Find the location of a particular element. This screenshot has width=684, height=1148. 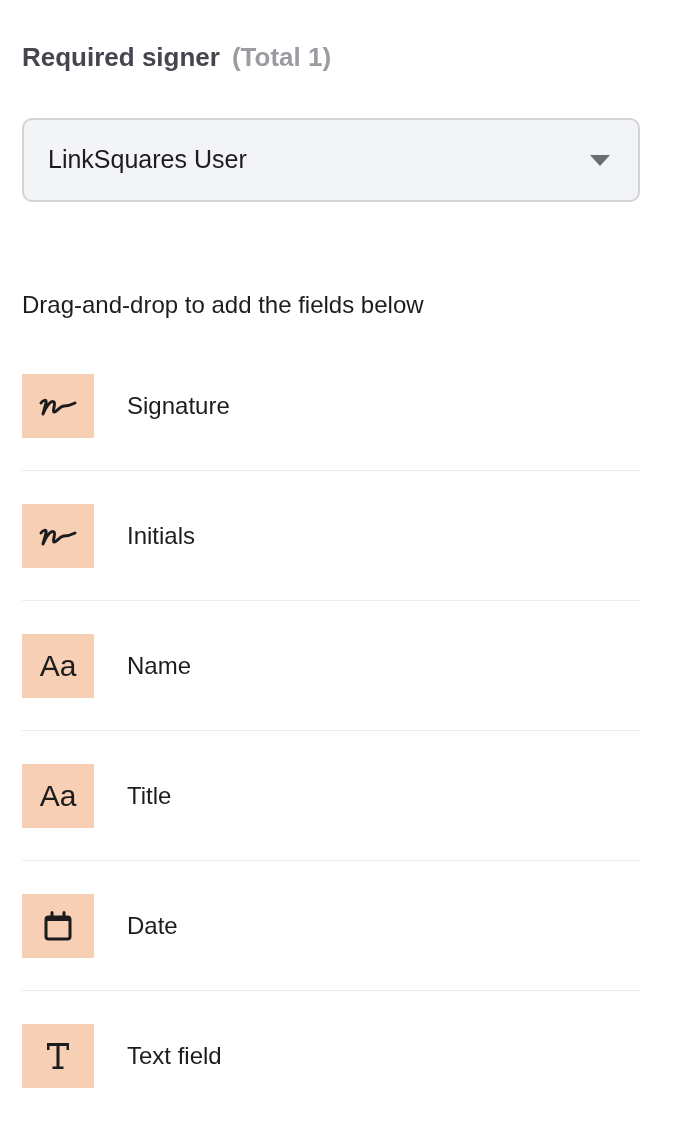

caret-icon is located at coordinates (600, 160).